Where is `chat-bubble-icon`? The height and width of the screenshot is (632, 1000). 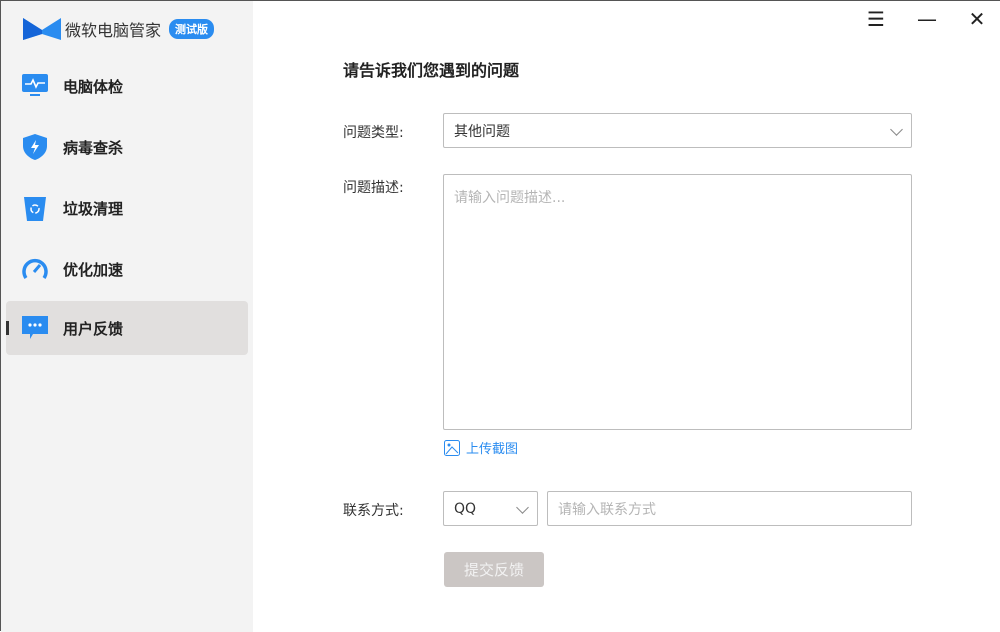
chat-bubble-icon is located at coordinates (35, 328).